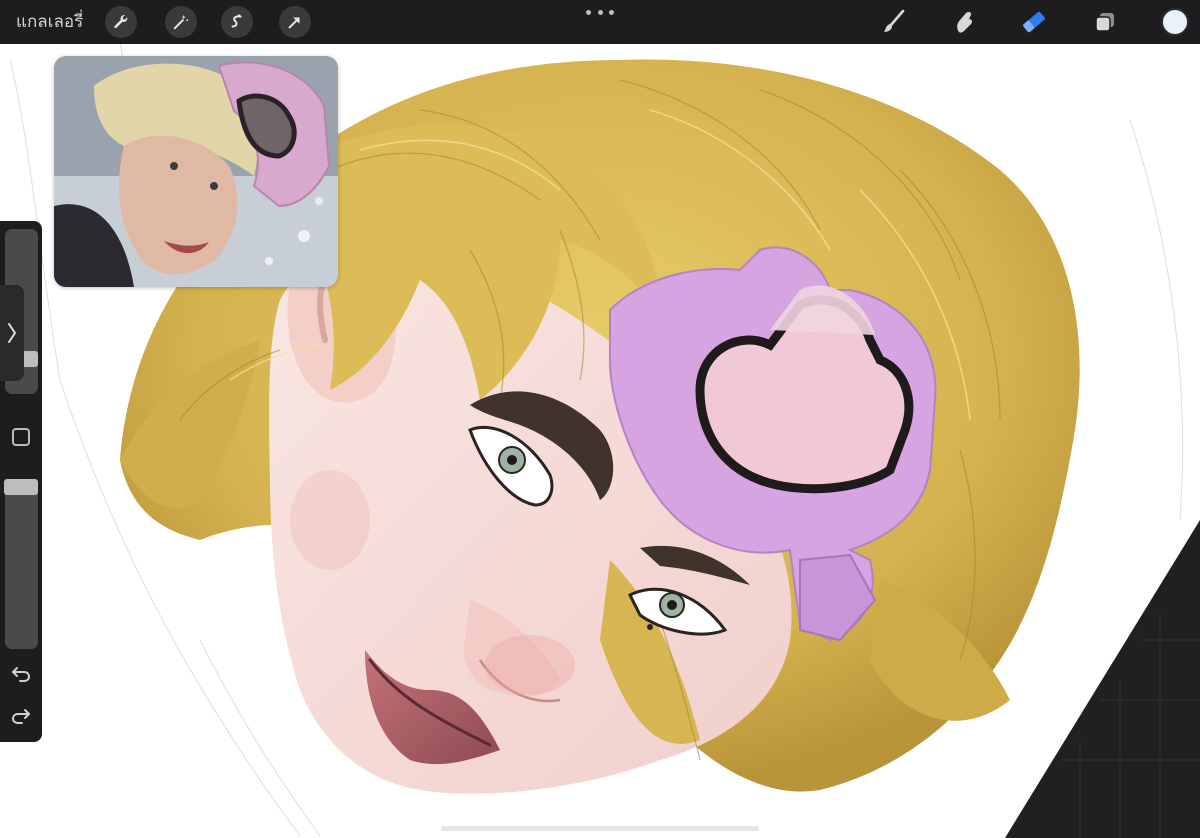 The image size is (1200, 838). What do you see at coordinates (600, 22) in the screenshot?
I see `top-toolbar: แกลเลอรี่` at bounding box center [600, 22].